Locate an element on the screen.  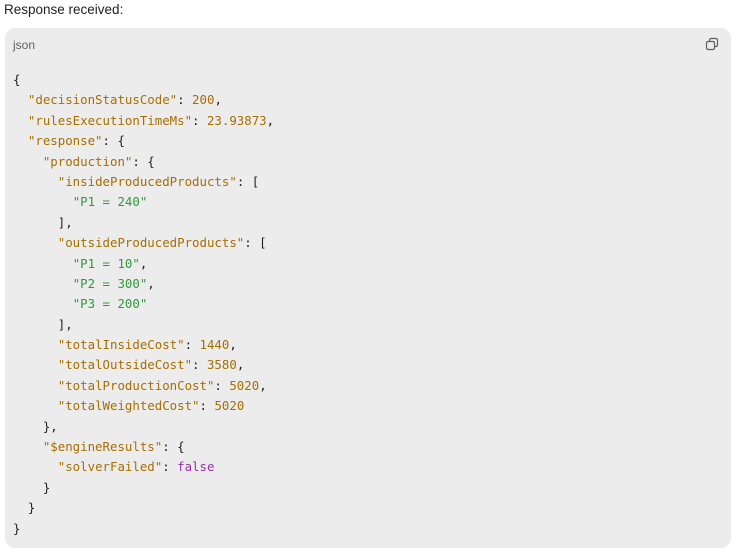
json-key: "totalOutsideCost" is located at coordinates (125, 365).